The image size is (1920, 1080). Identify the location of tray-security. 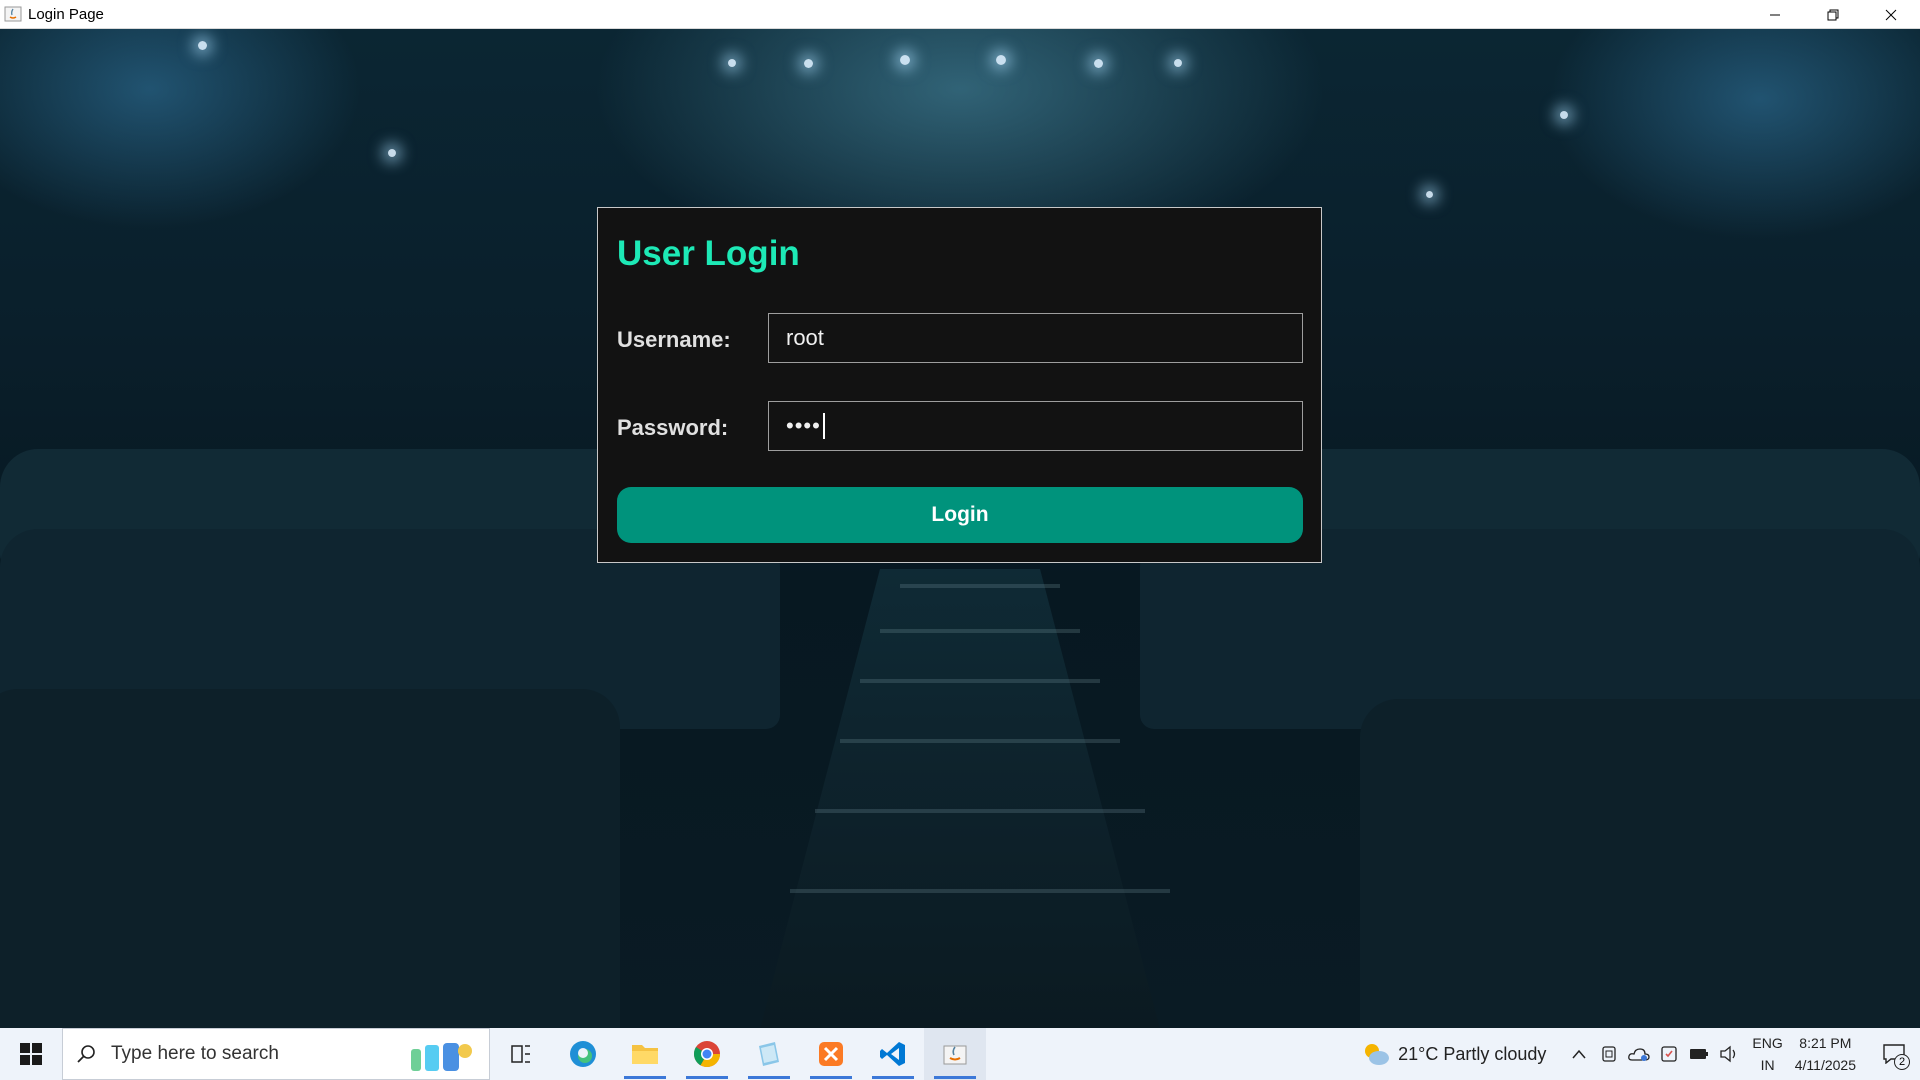
(1669, 1054).